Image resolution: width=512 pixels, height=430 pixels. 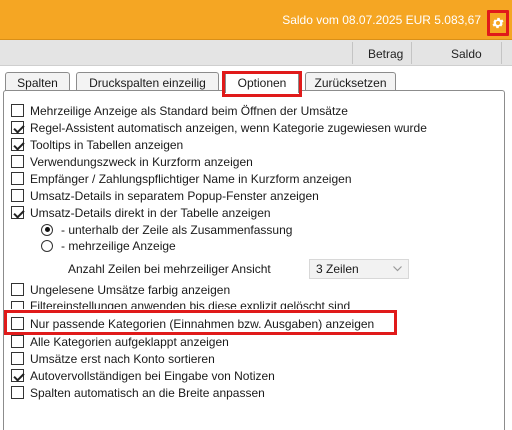 I want to click on option-label: Tooltips in Tabellen anzeigen, so click(x=107, y=144).